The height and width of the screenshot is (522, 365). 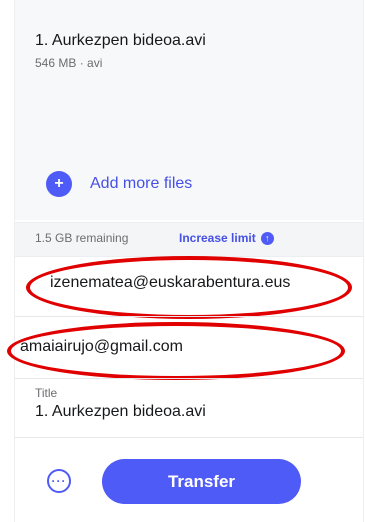 What do you see at coordinates (176, 351) in the screenshot?
I see `annotation-ellipse-sender` at bounding box center [176, 351].